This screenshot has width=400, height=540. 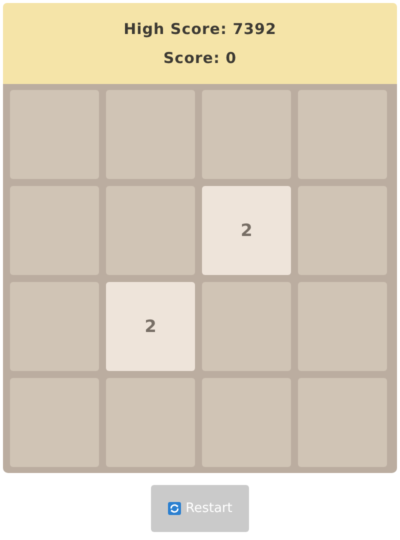 What do you see at coordinates (200, 29) in the screenshot?
I see `high-score-text: High Score: 7392` at bounding box center [200, 29].